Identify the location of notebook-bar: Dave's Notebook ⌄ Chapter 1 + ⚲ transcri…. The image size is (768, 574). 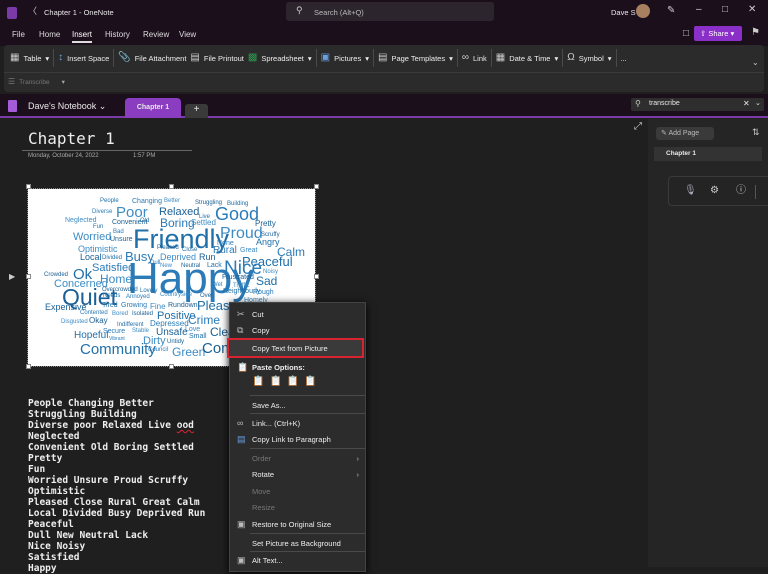
(384, 106).